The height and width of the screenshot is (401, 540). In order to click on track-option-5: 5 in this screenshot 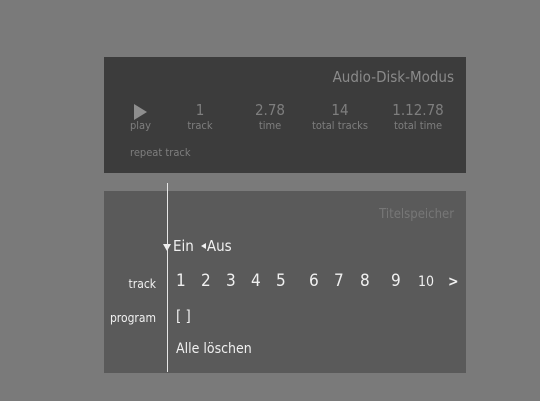, I will do `click(281, 281)`.